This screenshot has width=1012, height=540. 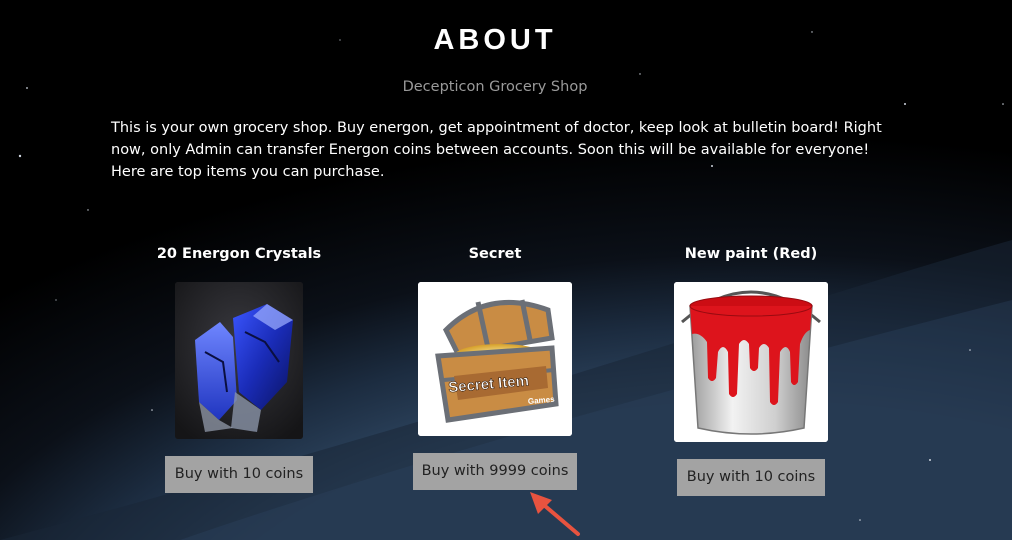 I want to click on product-card-secret: Secret, so click(x=495, y=256).